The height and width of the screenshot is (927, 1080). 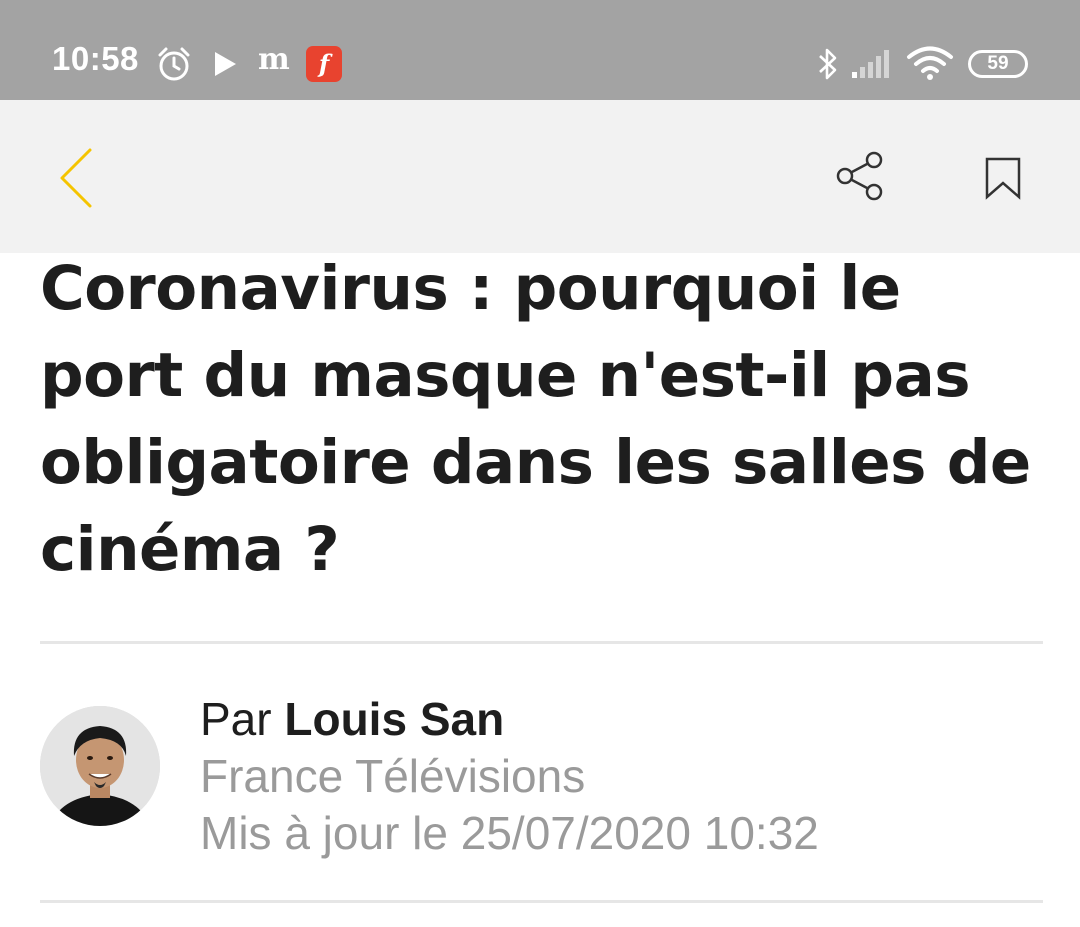 I want to click on byline-prefix: Par, so click(x=236, y=719).